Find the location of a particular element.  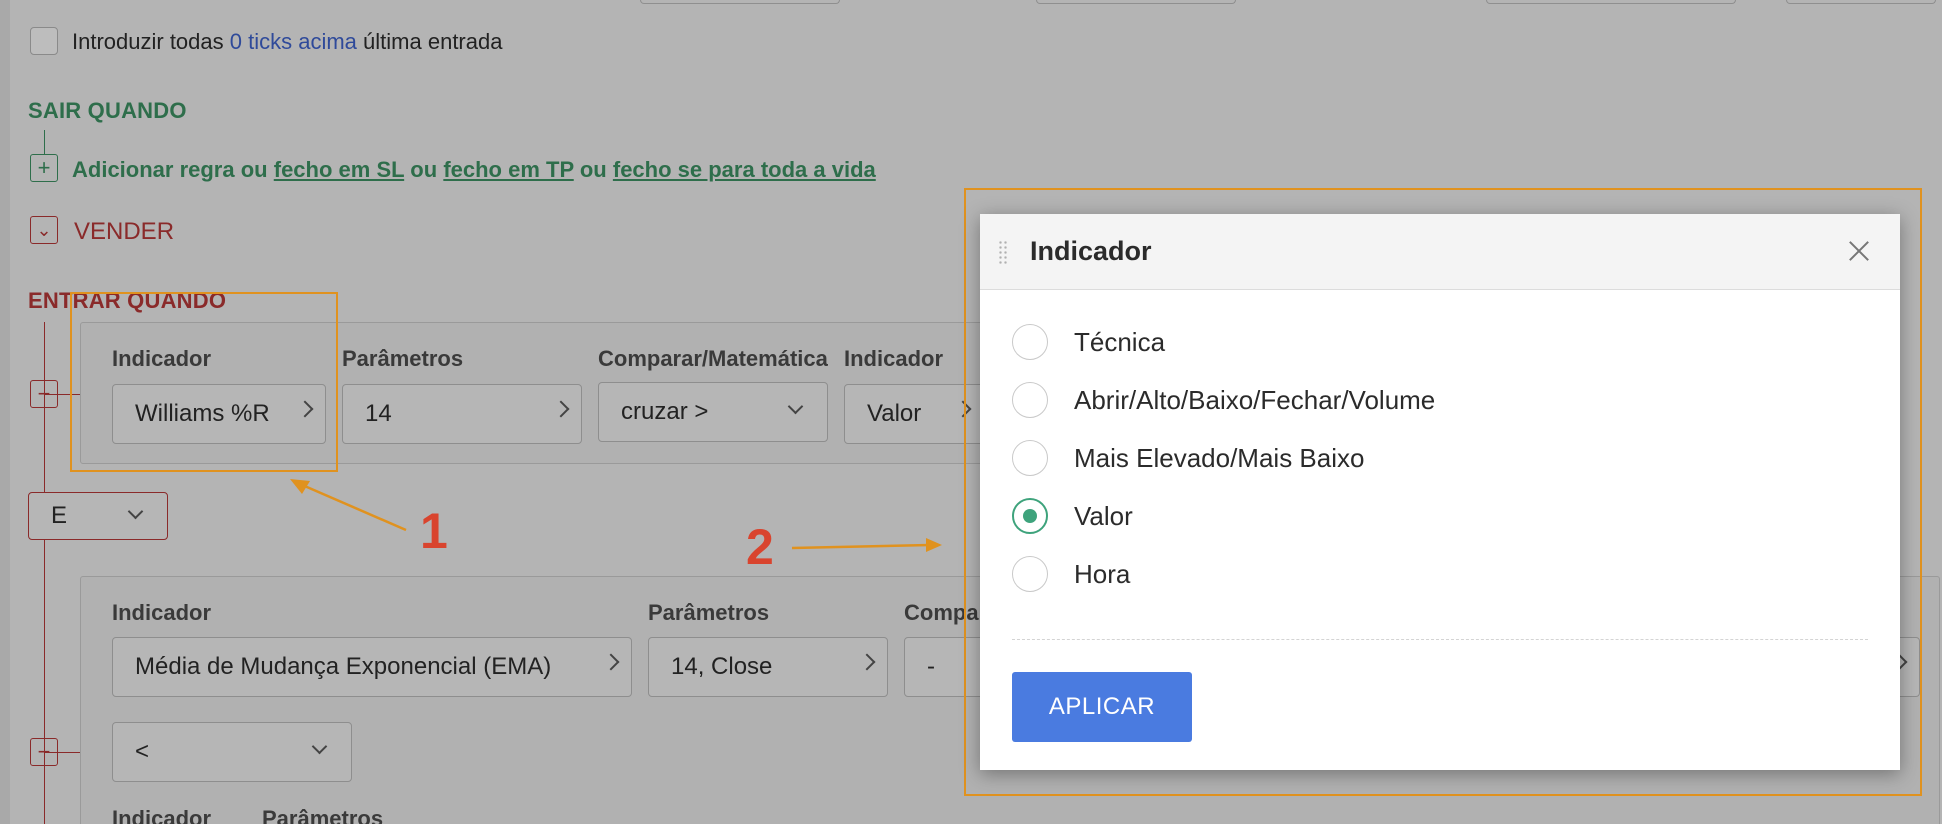

option-tecnica: Técnica is located at coordinates (1088, 342).